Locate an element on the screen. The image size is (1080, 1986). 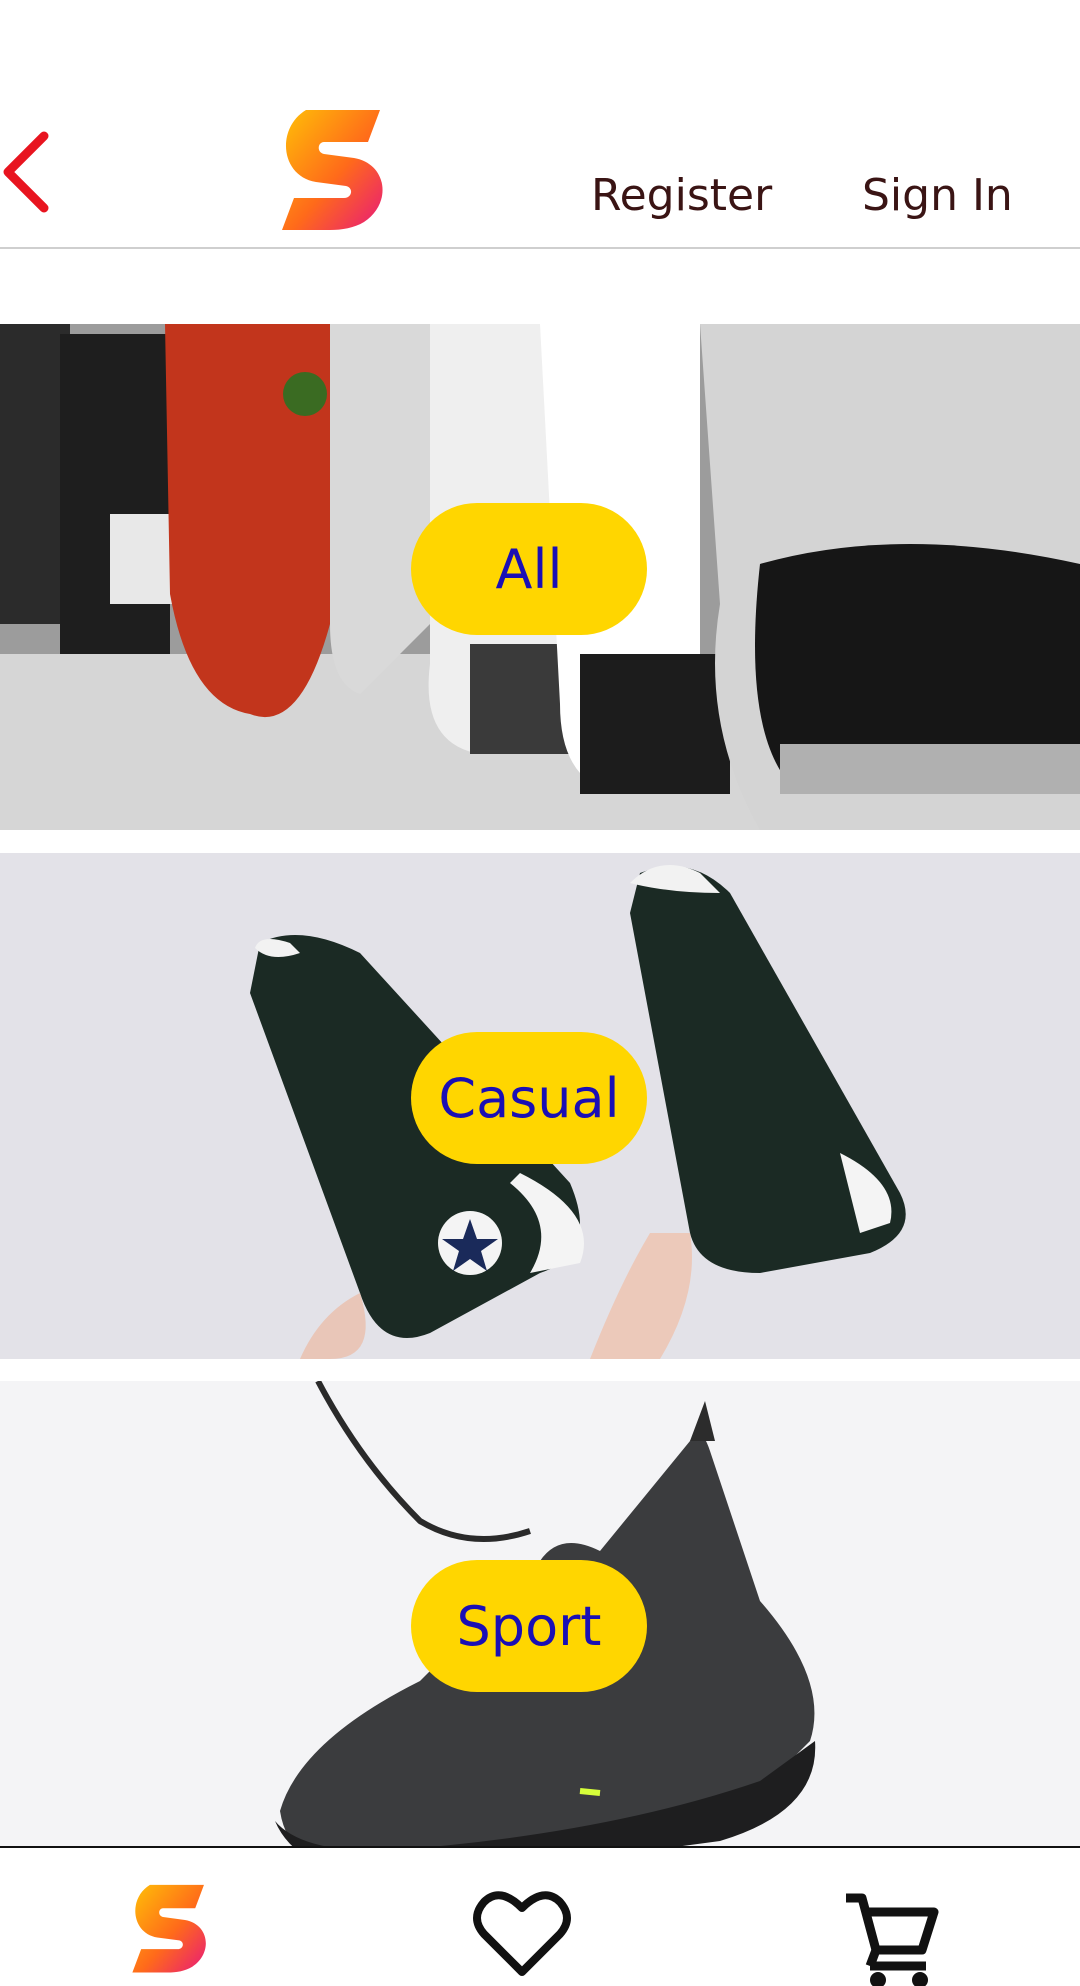
category-all-button: All is located at coordinates (529, 569).